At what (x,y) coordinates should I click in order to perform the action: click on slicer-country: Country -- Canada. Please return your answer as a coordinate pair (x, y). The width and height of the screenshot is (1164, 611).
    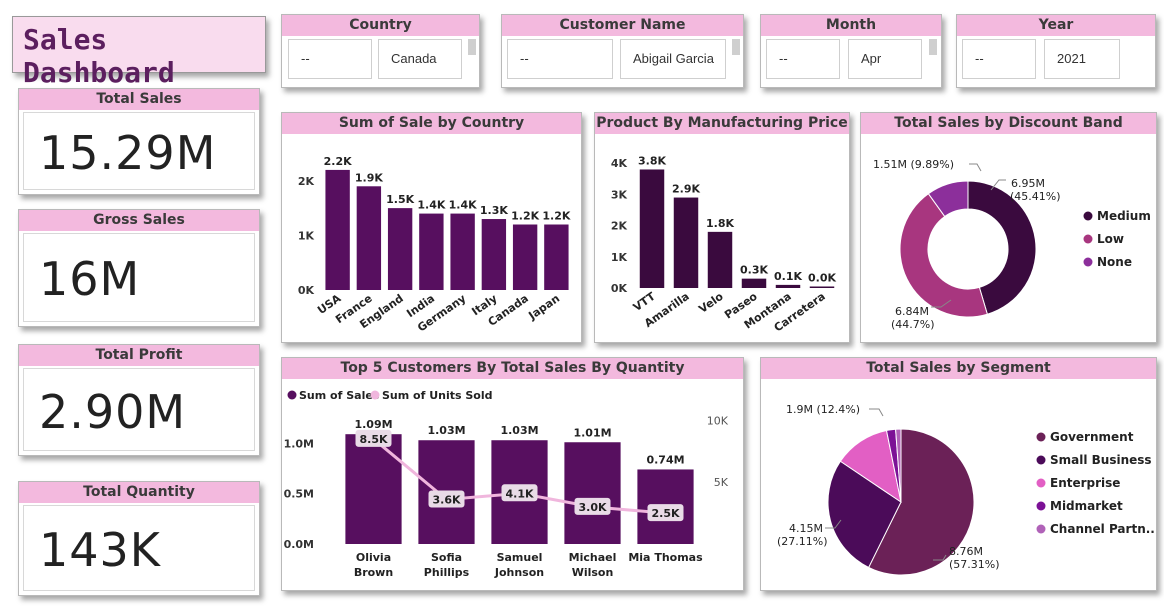
    Looking at the image, I should click on (380, 51).